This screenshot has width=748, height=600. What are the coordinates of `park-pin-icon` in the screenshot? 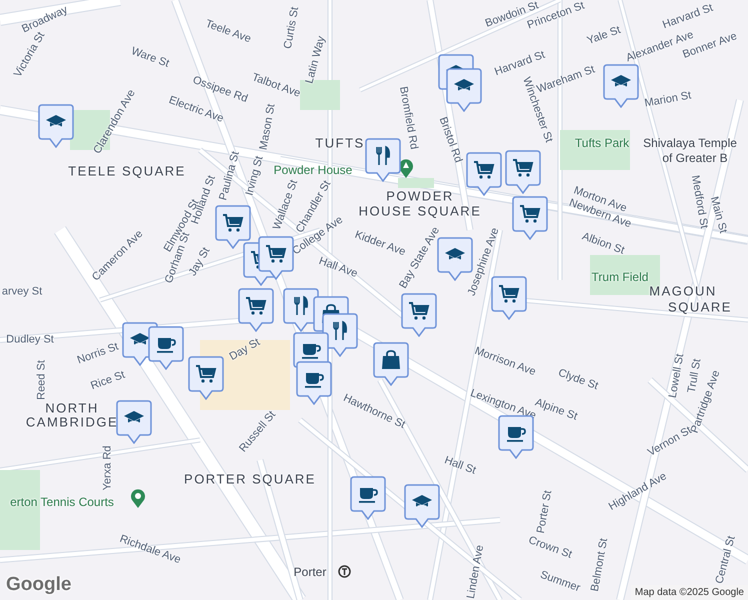 It's located at (138, 498).